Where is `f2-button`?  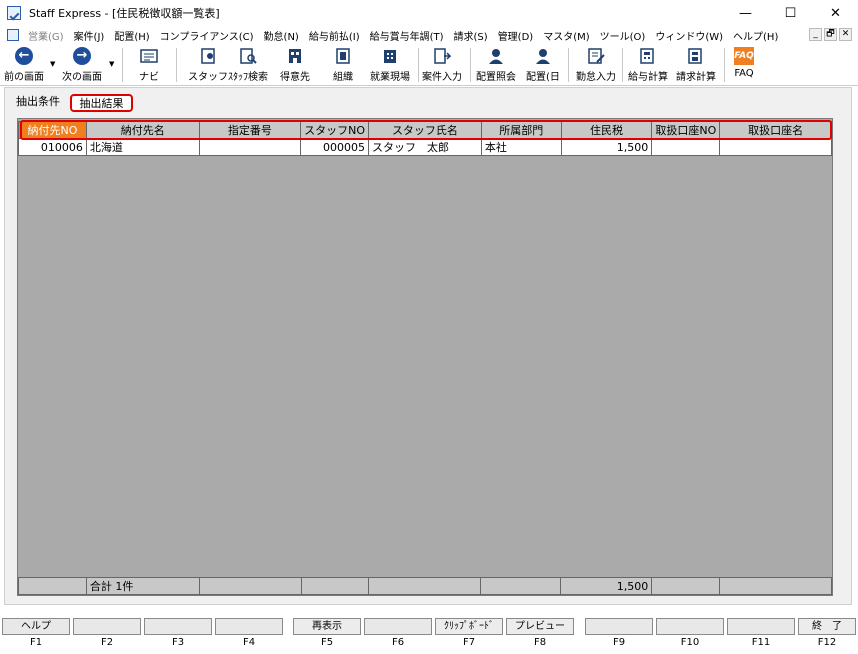
f2-button is located at coordinates (107, 626).